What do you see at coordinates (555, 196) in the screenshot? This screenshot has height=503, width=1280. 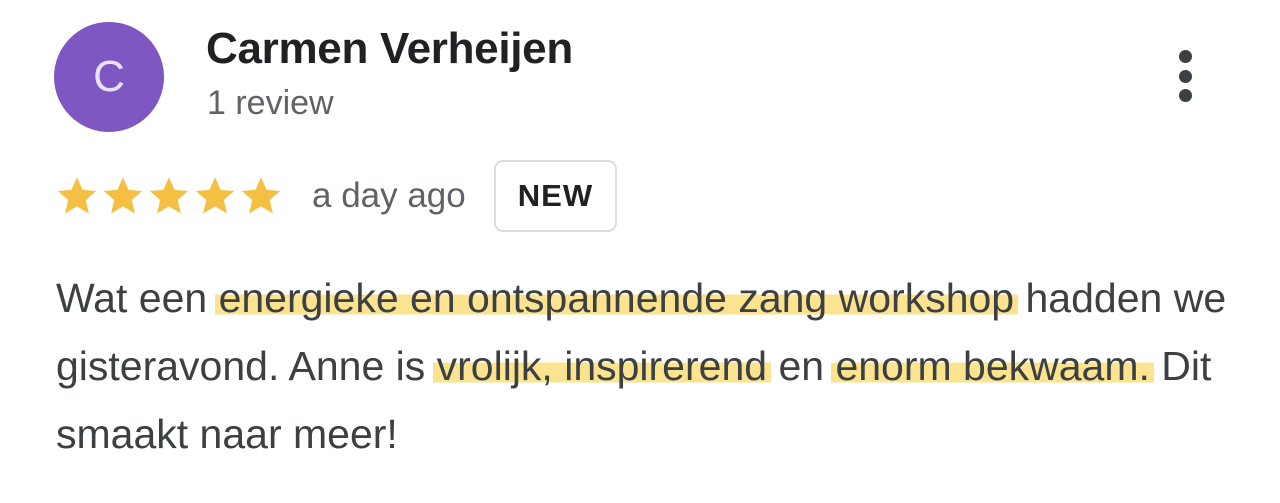 I see `new-badge: NEW` at bounding box center [555, 196].